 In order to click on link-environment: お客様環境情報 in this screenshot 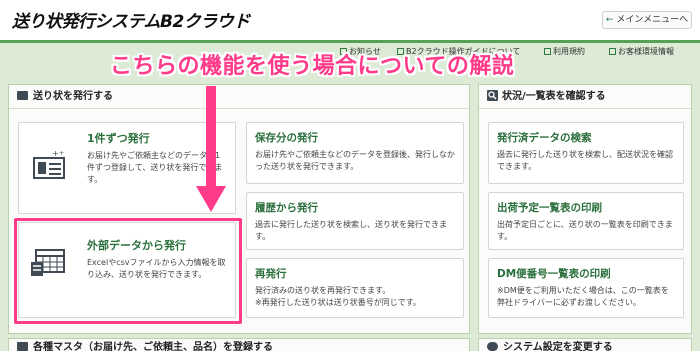, I will do `click(641, 51)`.